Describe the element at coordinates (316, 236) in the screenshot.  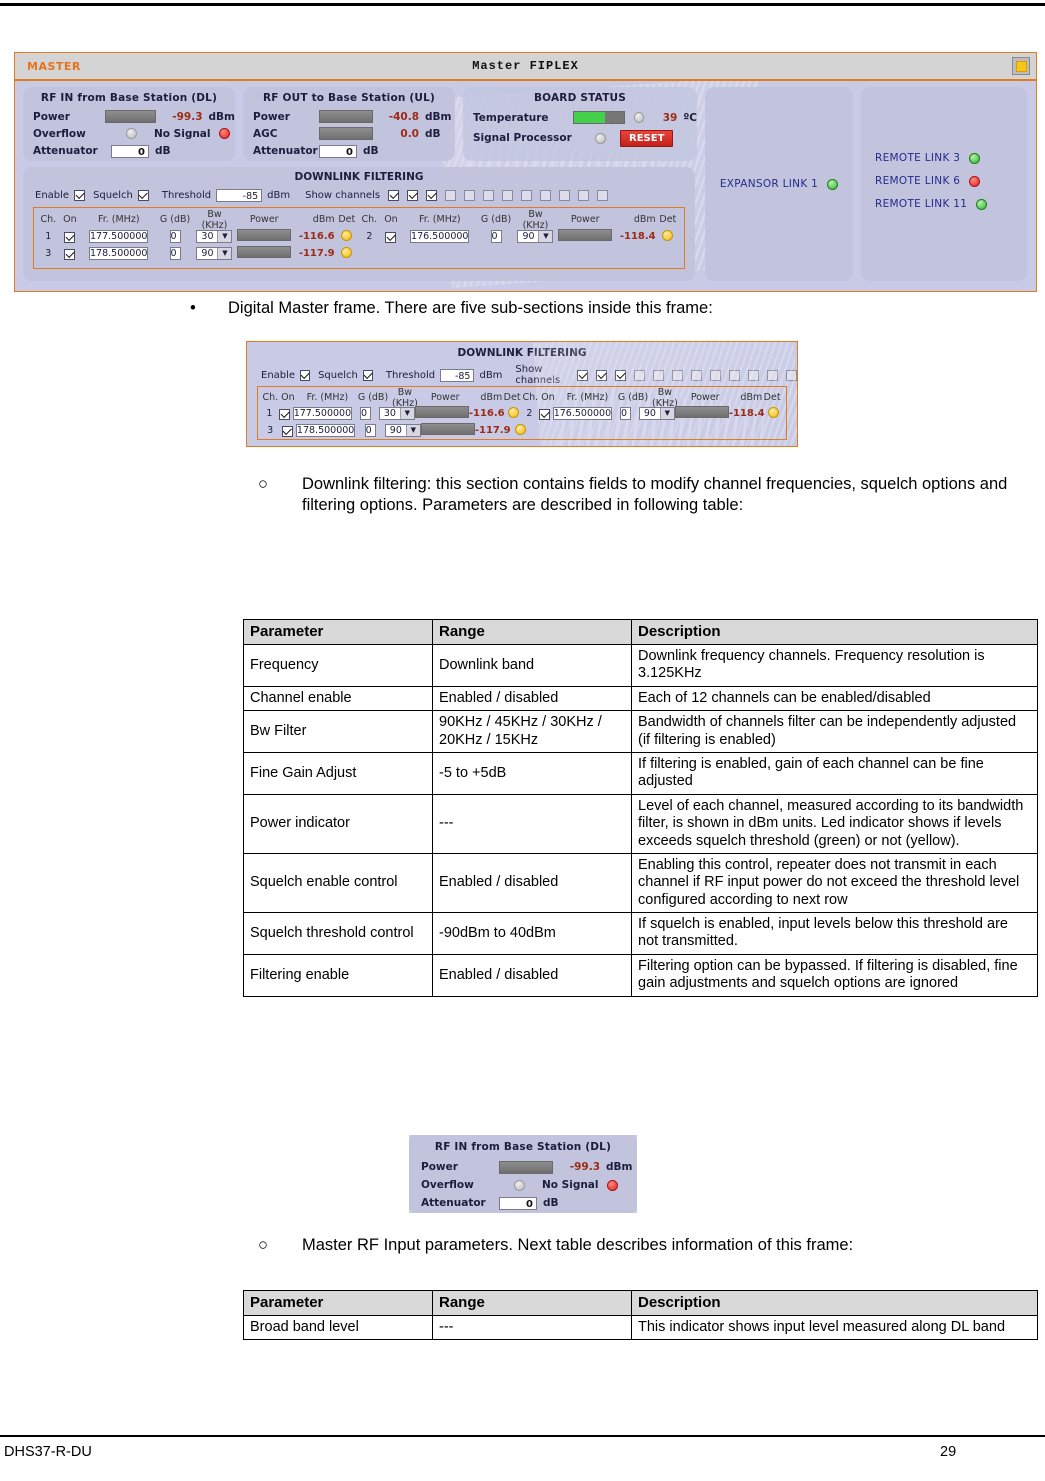
I see `channel-1-dbm-value: -116.6` at that location.